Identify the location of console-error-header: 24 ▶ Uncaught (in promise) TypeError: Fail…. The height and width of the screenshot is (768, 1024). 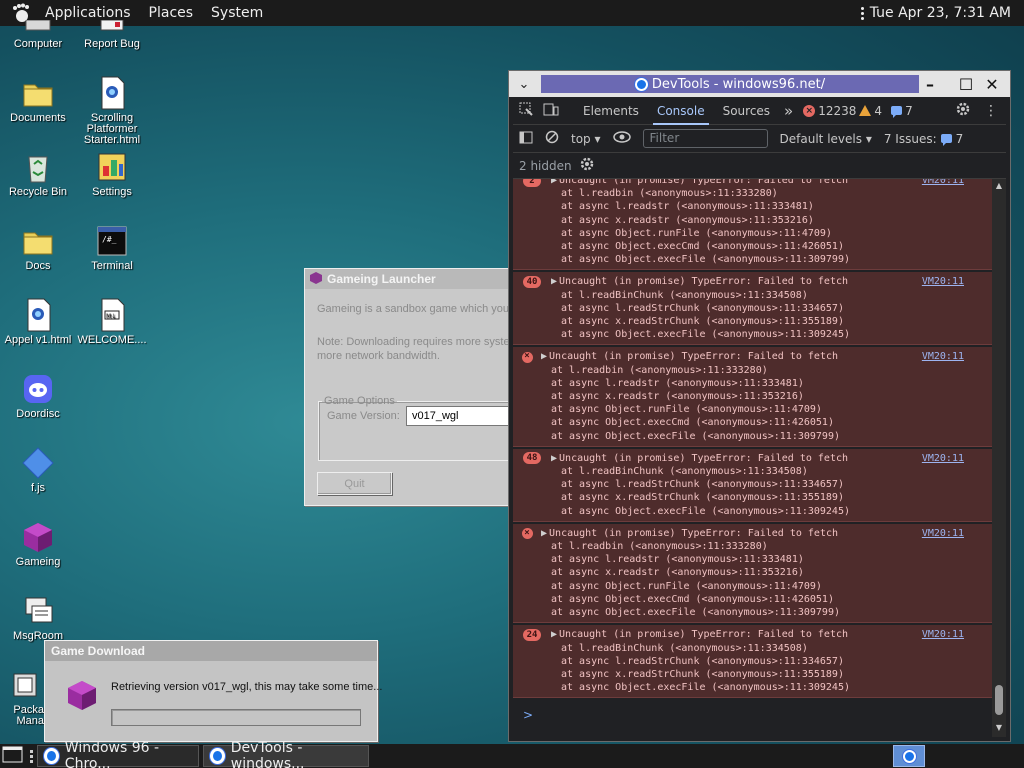
(749, 634).